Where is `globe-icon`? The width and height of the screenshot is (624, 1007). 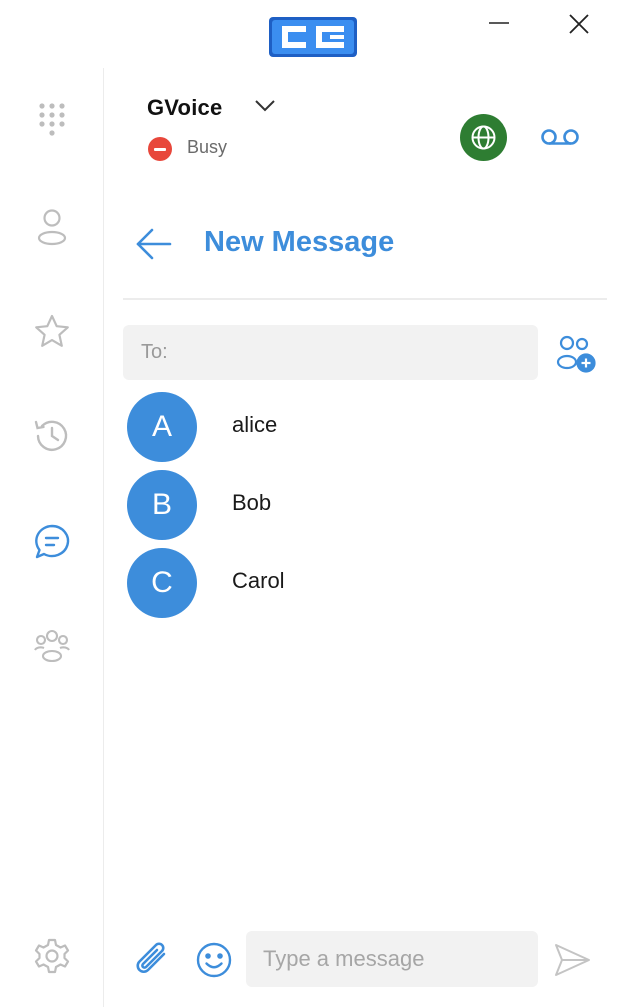 globe-icon is located at coordinates (483, 137).